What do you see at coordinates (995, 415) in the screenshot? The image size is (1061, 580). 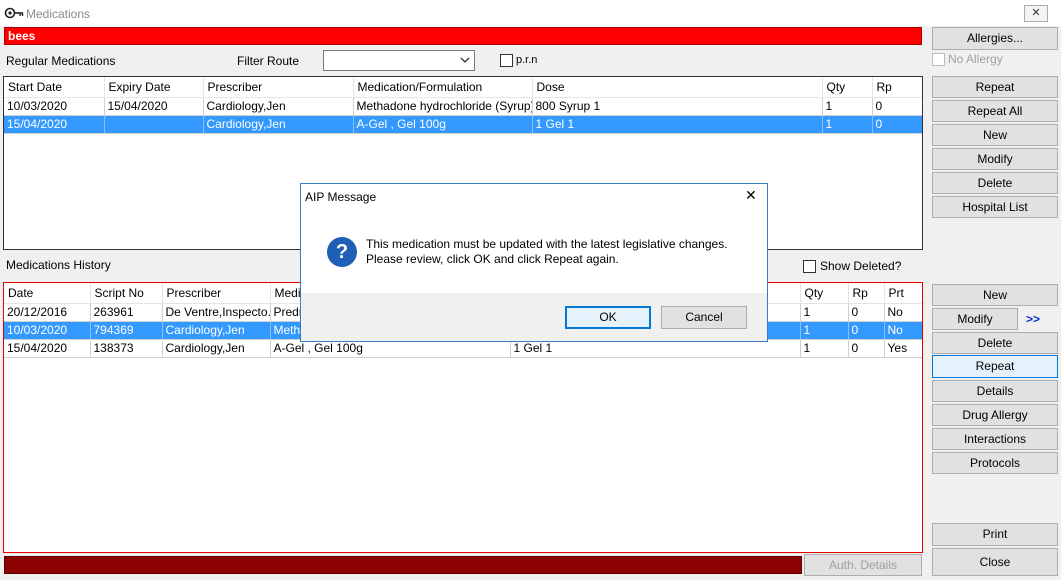 I see `drug-allergy-button: Drug Allergy` at bounding box center [995, 415].